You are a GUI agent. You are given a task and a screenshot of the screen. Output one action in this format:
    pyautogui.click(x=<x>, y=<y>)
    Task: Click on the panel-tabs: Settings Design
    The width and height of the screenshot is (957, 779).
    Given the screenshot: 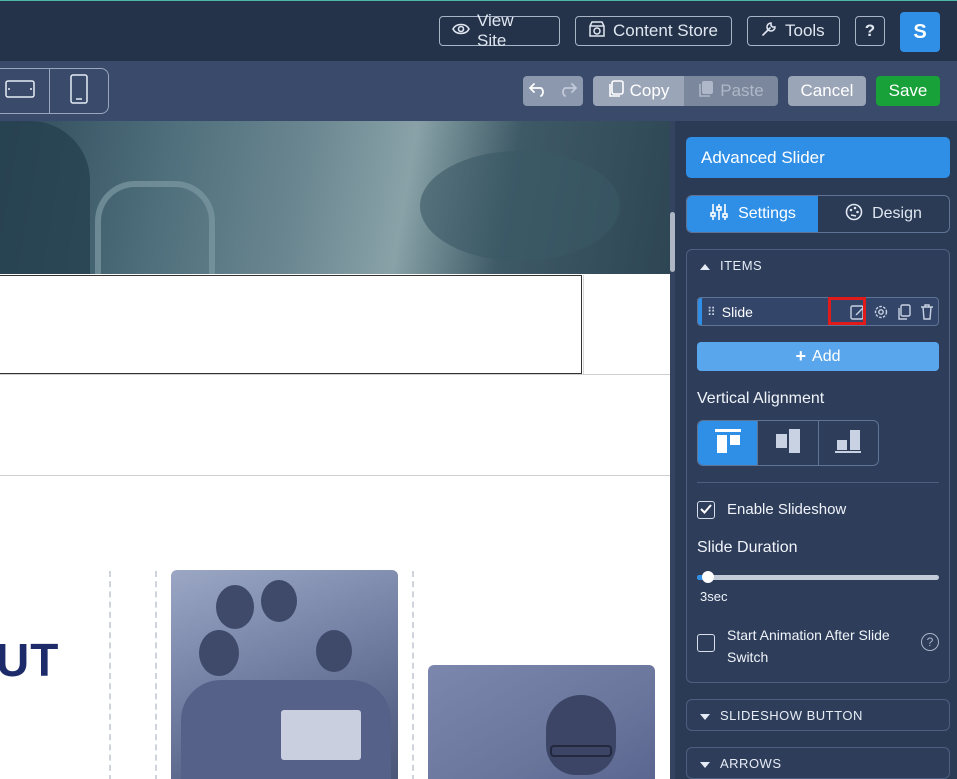 What is the action you would take?
    pyautogui.click(x=818, y=214)
    